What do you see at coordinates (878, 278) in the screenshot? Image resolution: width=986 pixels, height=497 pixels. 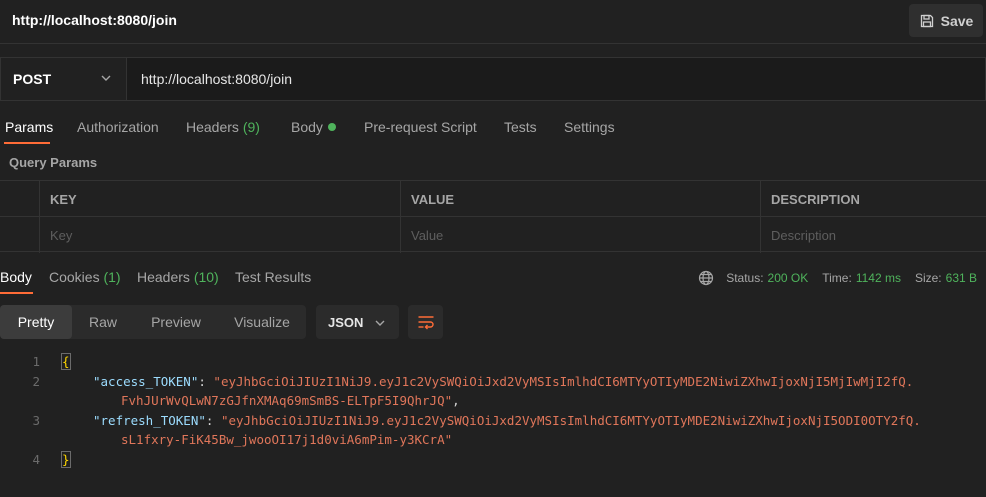 I see `time-value: 1142 ms` at bounding box center [878, 278].